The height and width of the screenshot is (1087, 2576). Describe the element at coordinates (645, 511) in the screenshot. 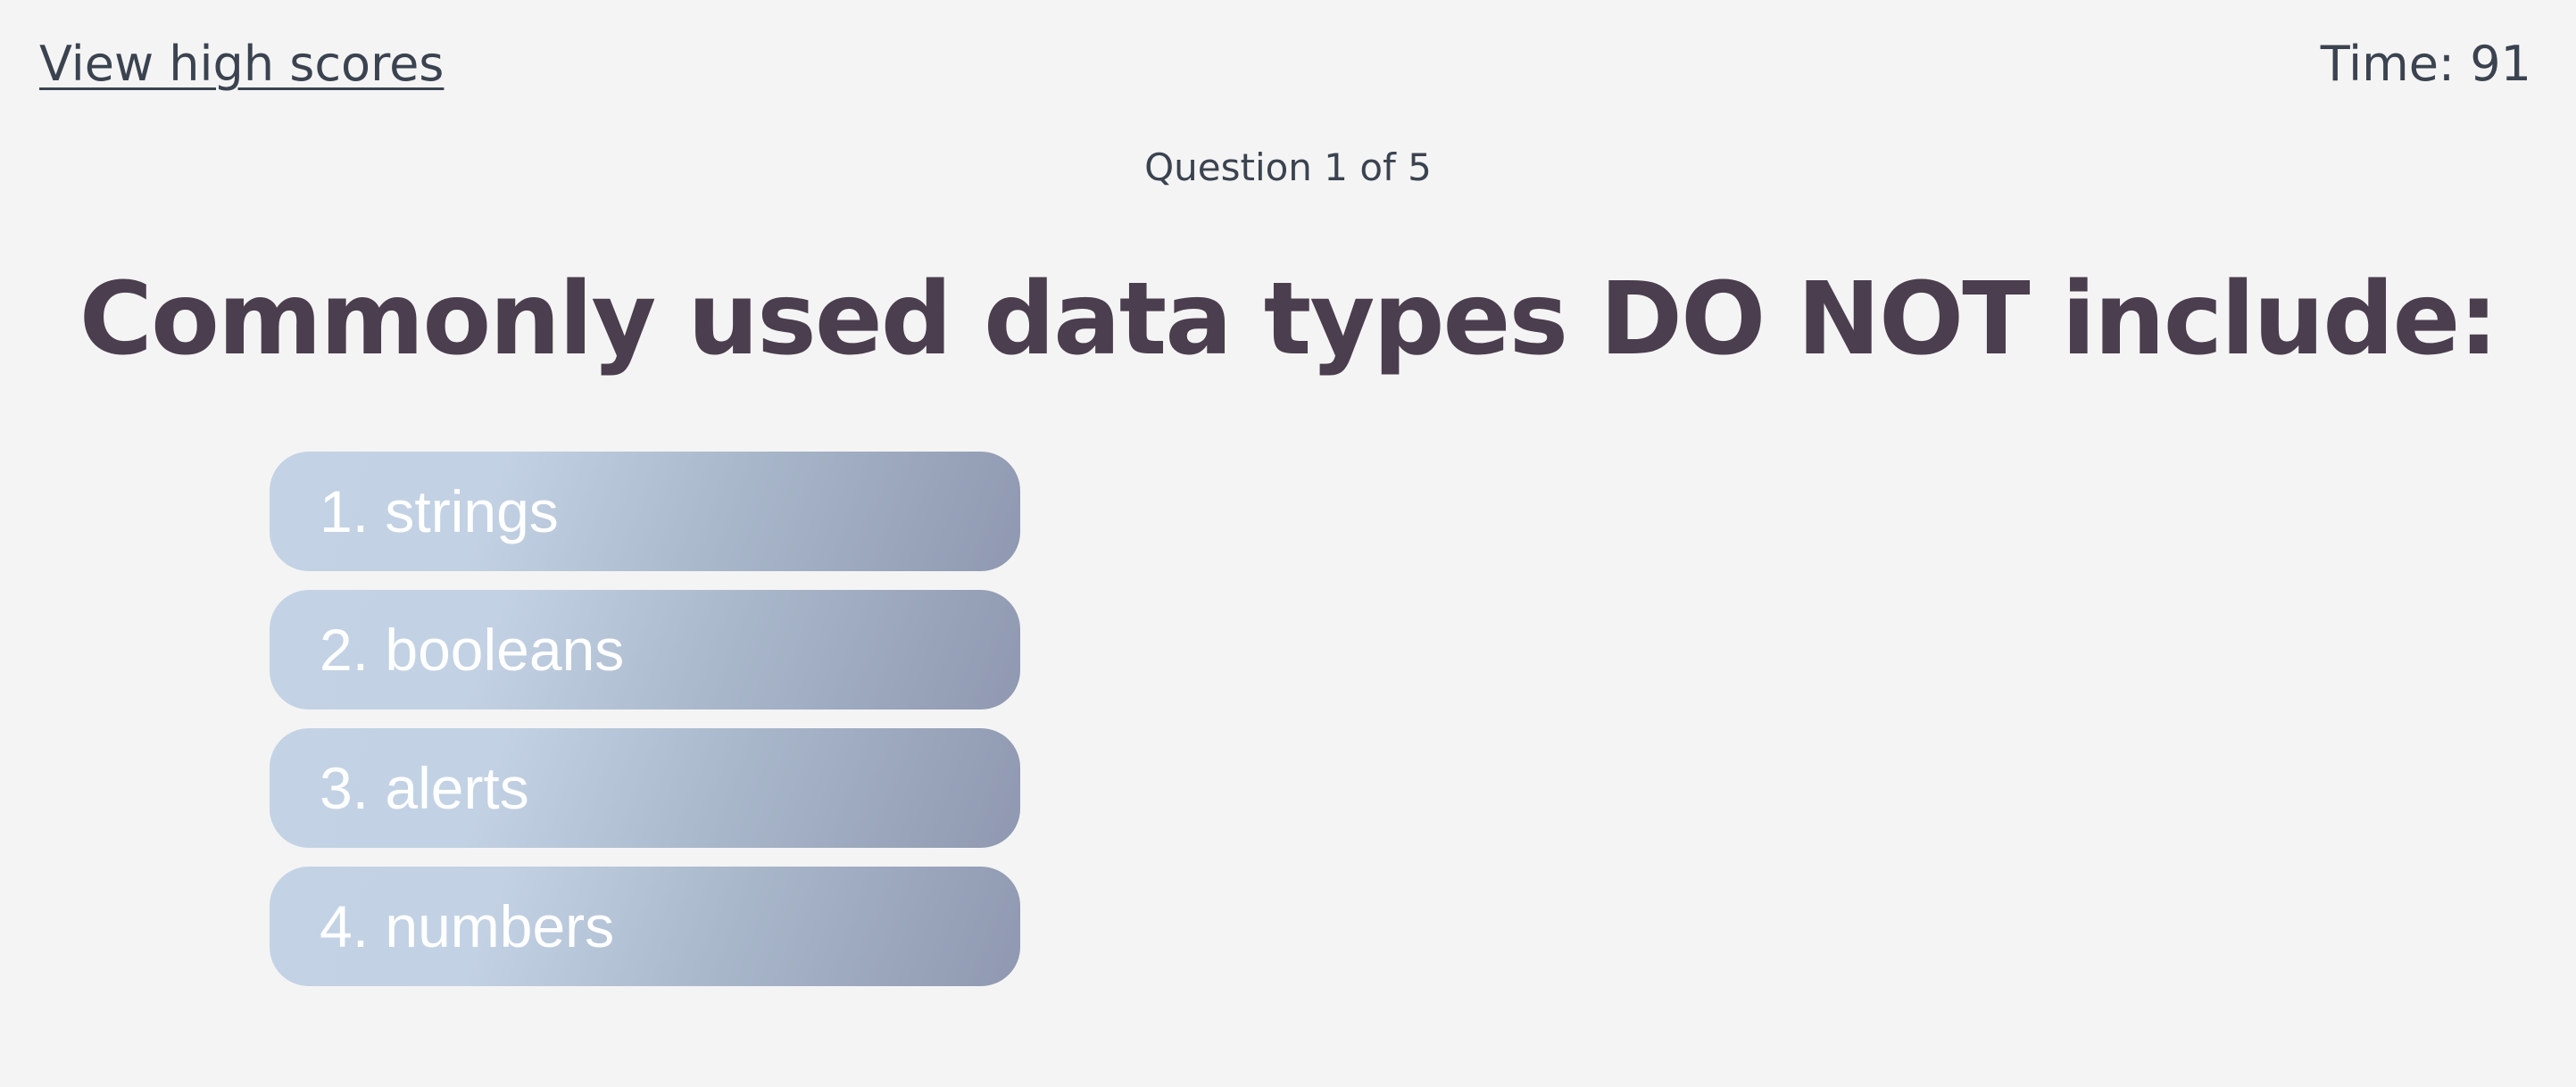

I see `answer-choice-strings: 1. strings` at that location.